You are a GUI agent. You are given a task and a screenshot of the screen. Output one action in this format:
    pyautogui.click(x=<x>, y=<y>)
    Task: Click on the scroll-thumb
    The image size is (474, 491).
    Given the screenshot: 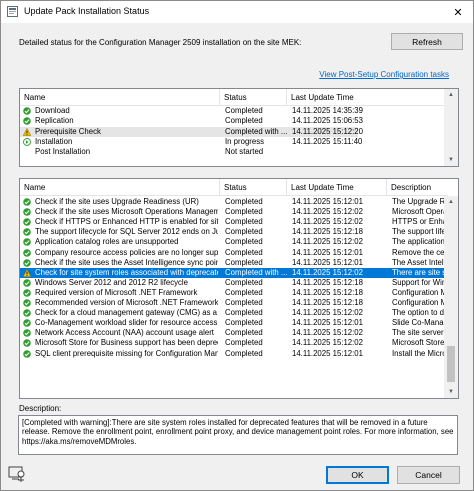 What is the action you would take?
    pyautogui.click(x=451, y=364)
    